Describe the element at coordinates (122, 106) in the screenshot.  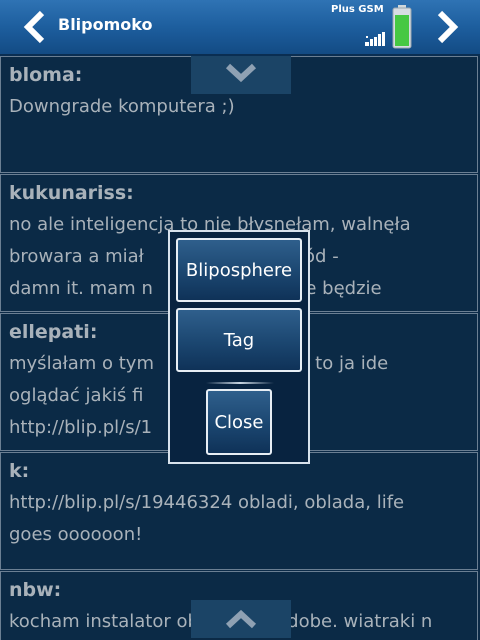
I see `post-message: Downgrade komputera ;)` at that location.